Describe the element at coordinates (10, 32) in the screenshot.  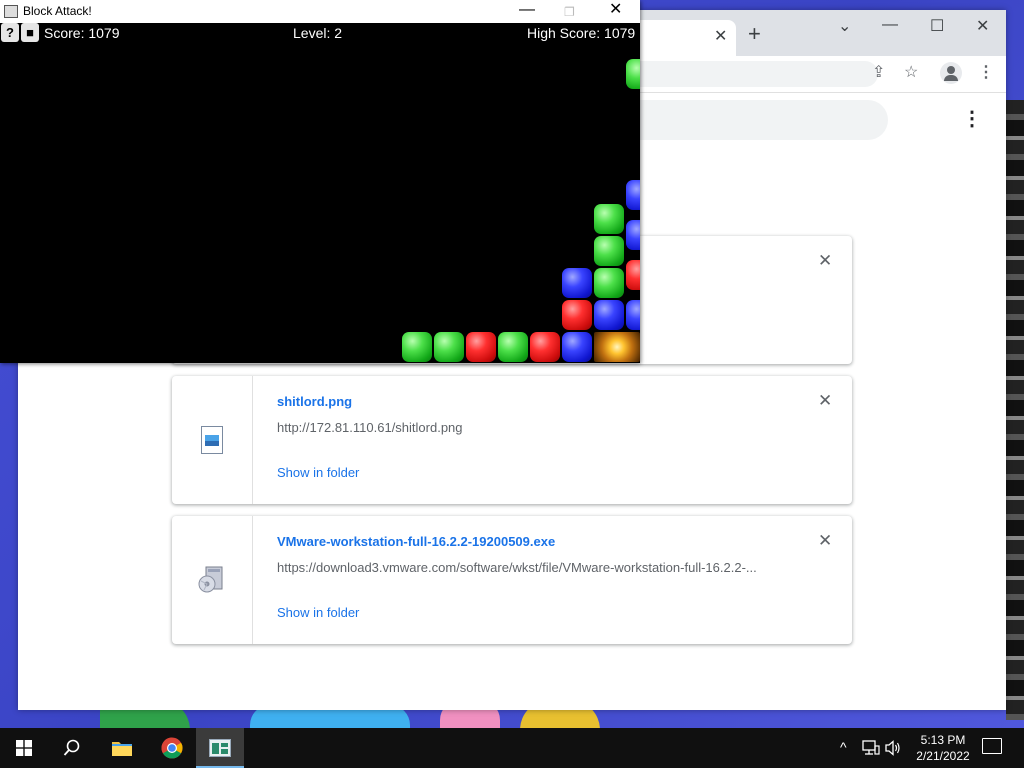
I see `help-button: ?` at that location.